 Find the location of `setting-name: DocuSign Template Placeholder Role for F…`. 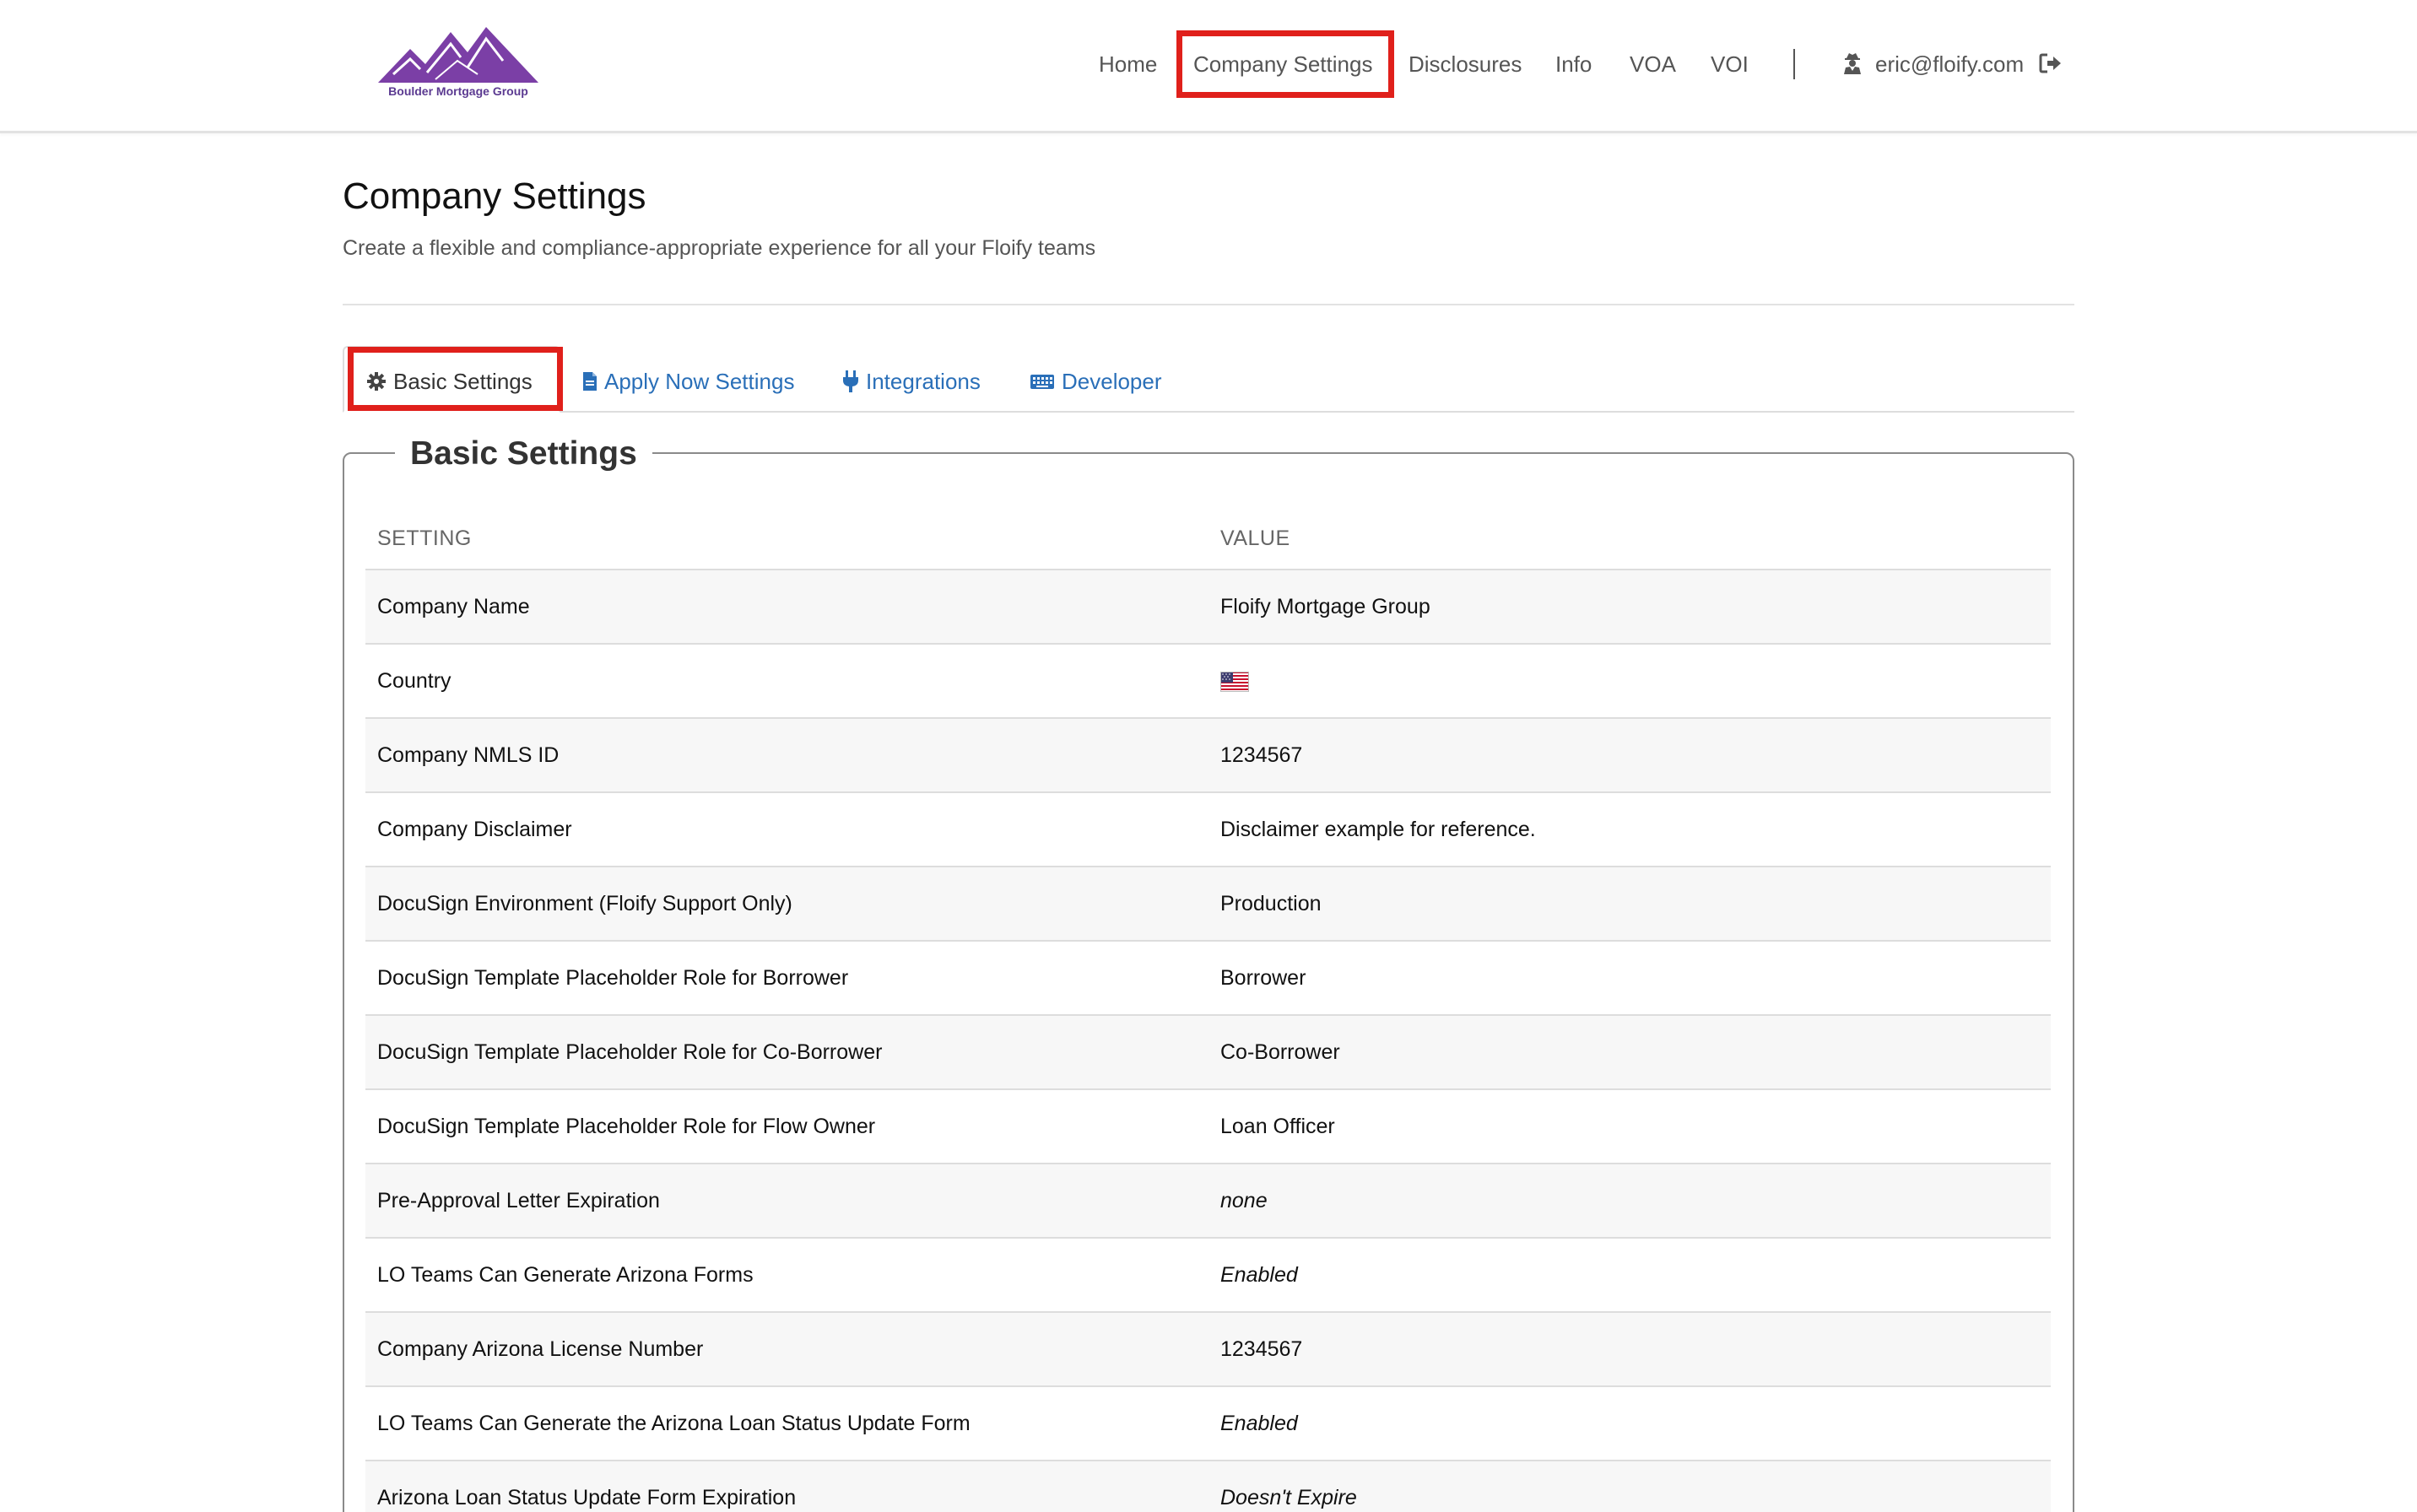

setting-name: DocuSign Template Placeholder Role for F… is located at coordinates (626, 1126).